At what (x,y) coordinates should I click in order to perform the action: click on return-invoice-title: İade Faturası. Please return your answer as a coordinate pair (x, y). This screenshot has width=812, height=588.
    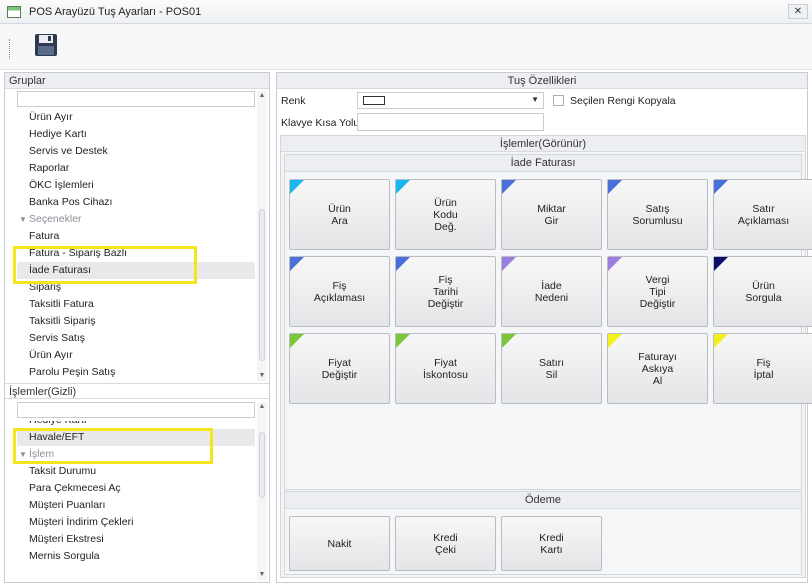
    Looking at the image, I should click on (543, 163).